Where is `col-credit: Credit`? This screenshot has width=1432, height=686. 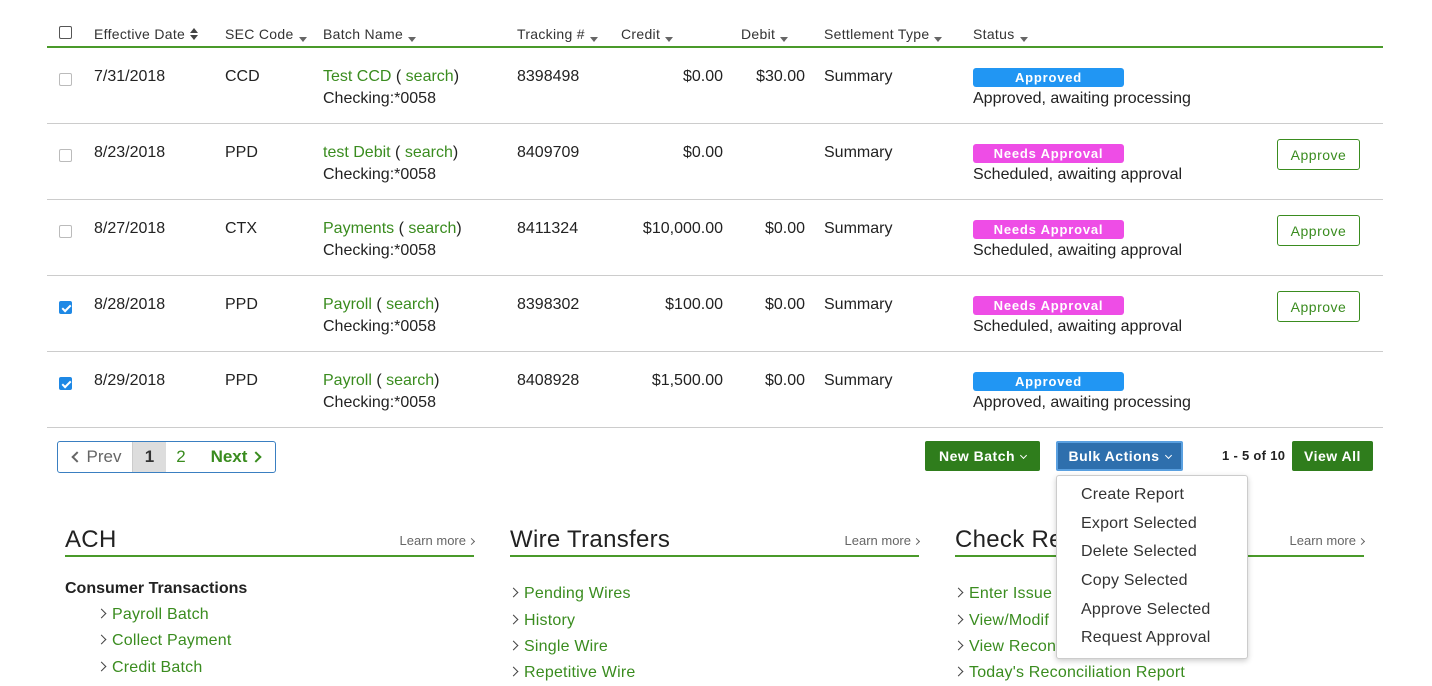
col-credit: Credit is located at coordinates (647, 34).